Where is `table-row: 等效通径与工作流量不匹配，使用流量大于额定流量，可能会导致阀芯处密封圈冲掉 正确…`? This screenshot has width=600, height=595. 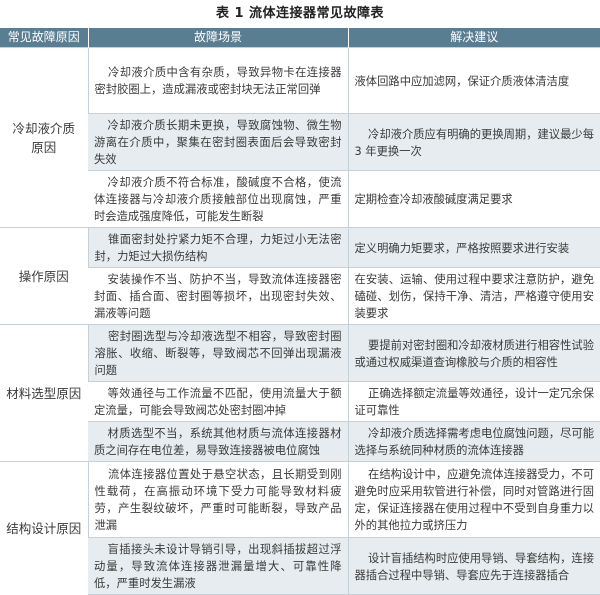
table-row: 等效通径与工作流量不匹配，使用流量大于额定流量，可能会导致阀芯处密封圈冲掉 正确… is located at coordinates (300, 401).